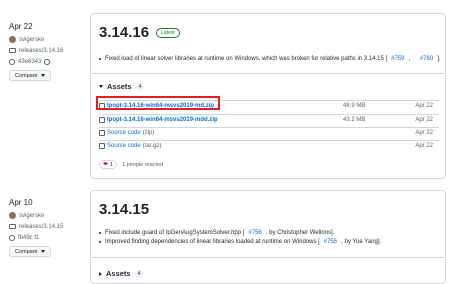  Describe the element at coordinates (21, 26) in the screenshot. I see `release-date: Apr 22` at that location.